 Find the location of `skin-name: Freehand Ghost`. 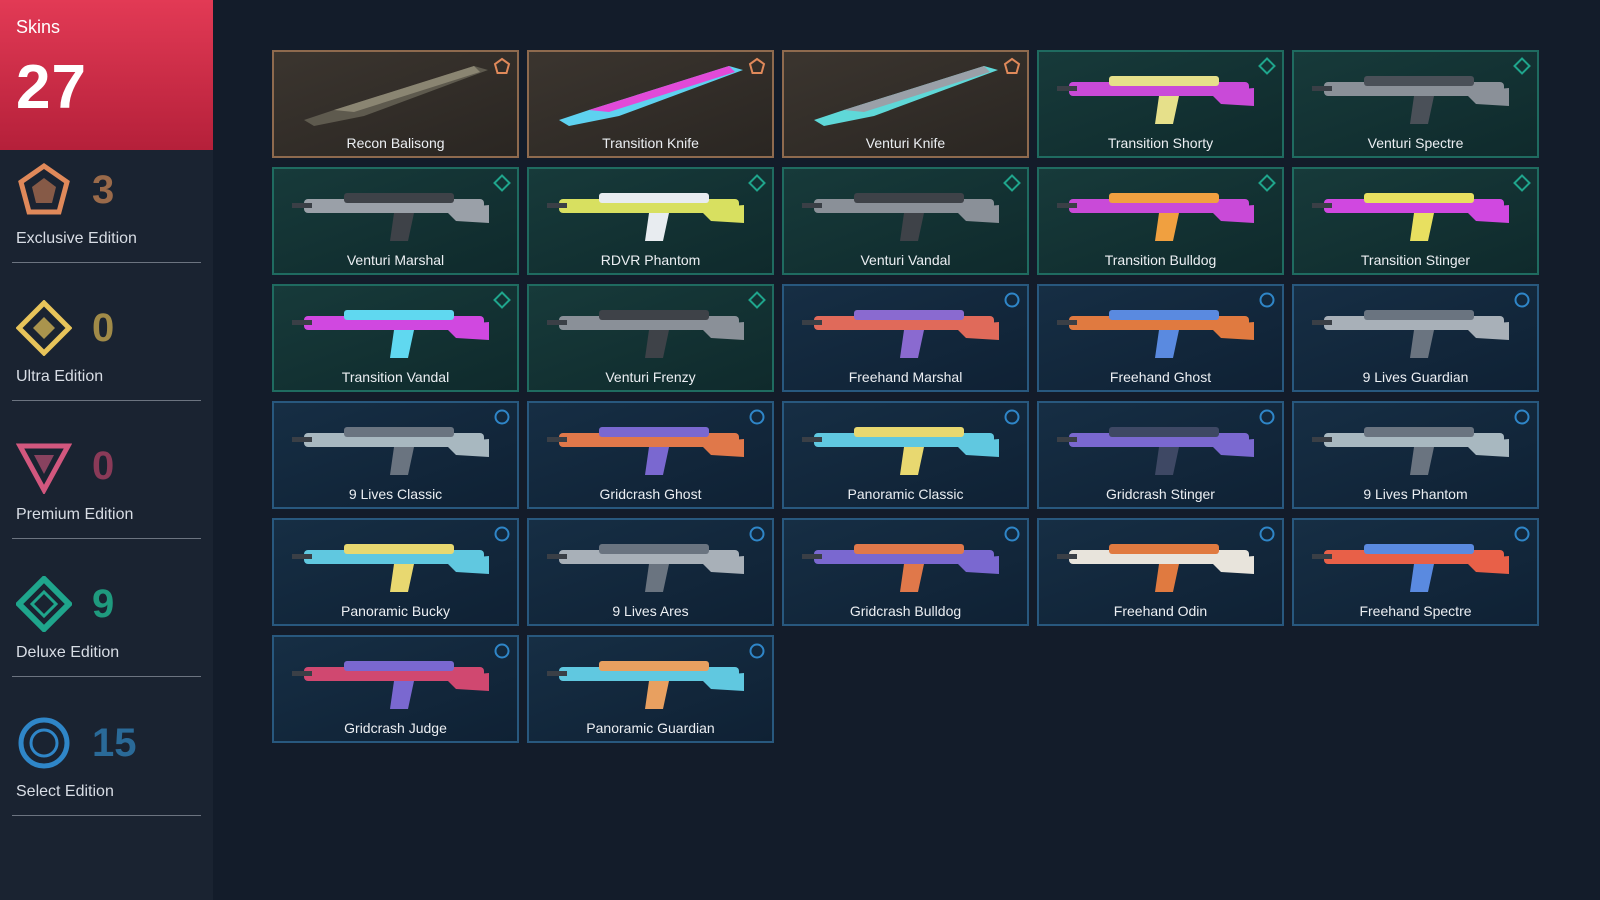

skin-name: Freehand Ghost is located at coordinates (1160, 377).